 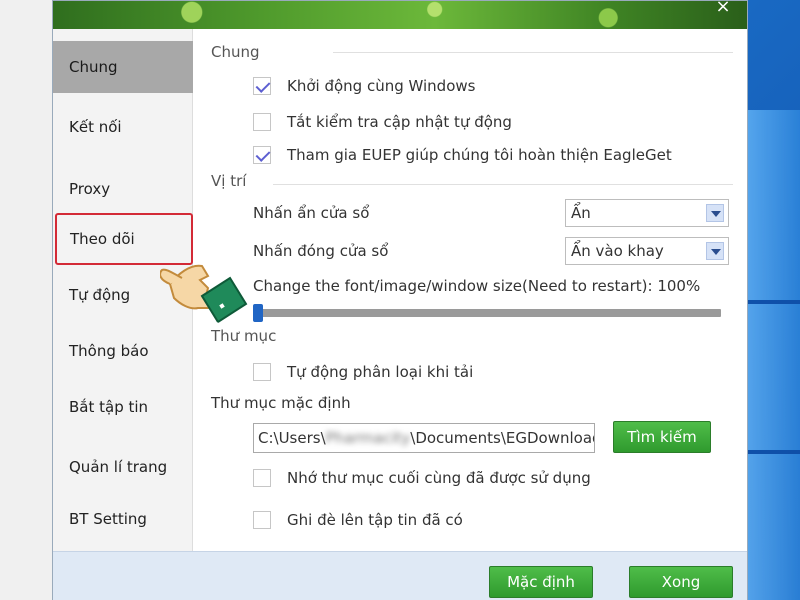 I want to click on auto-classify-option: Tự động phân loại khi tải, so click(x=363, y=372).